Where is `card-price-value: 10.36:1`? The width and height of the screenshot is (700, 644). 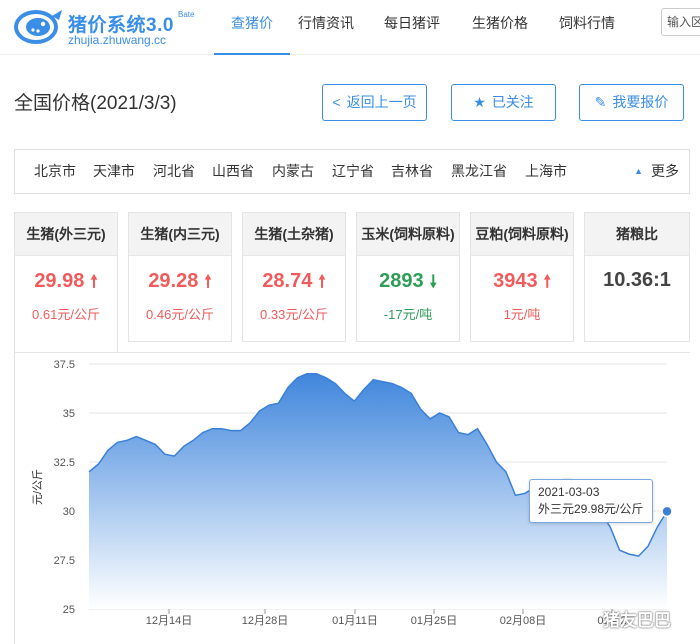 card-price-value: 10.36:1 is located at coordinates (637, 280).